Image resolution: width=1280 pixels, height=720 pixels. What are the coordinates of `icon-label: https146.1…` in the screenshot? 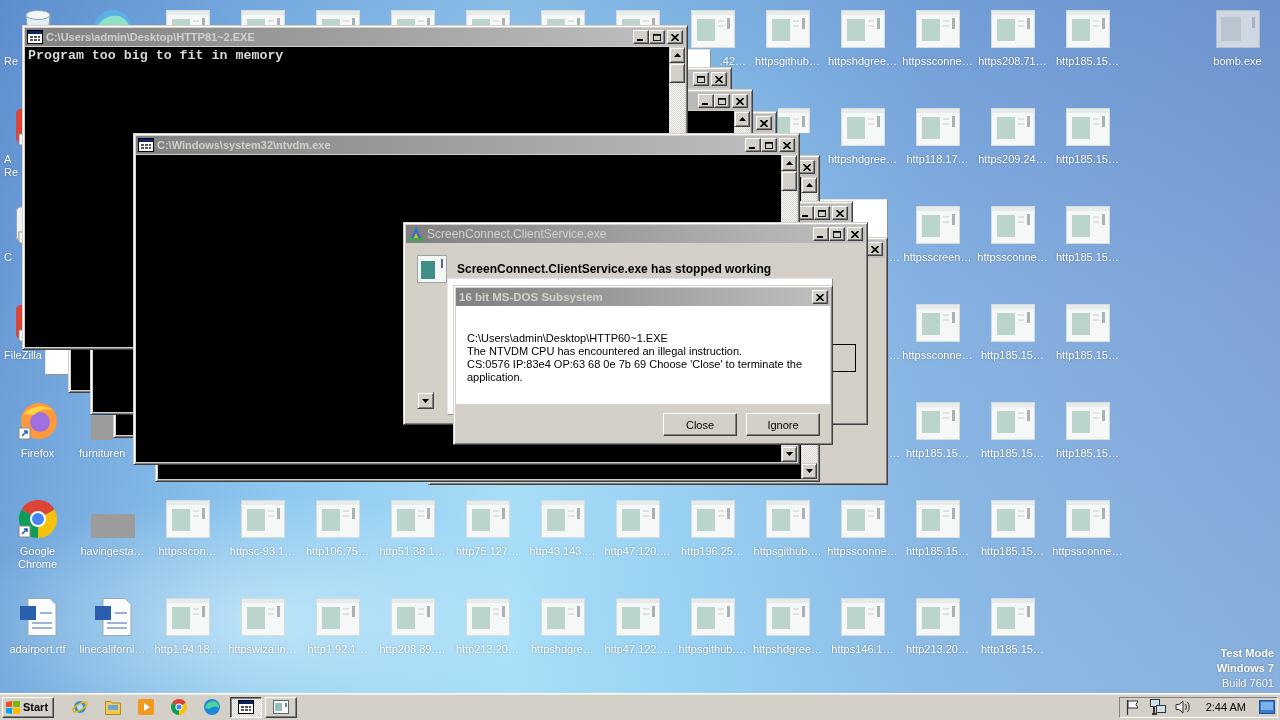 It's located at (862, 649).